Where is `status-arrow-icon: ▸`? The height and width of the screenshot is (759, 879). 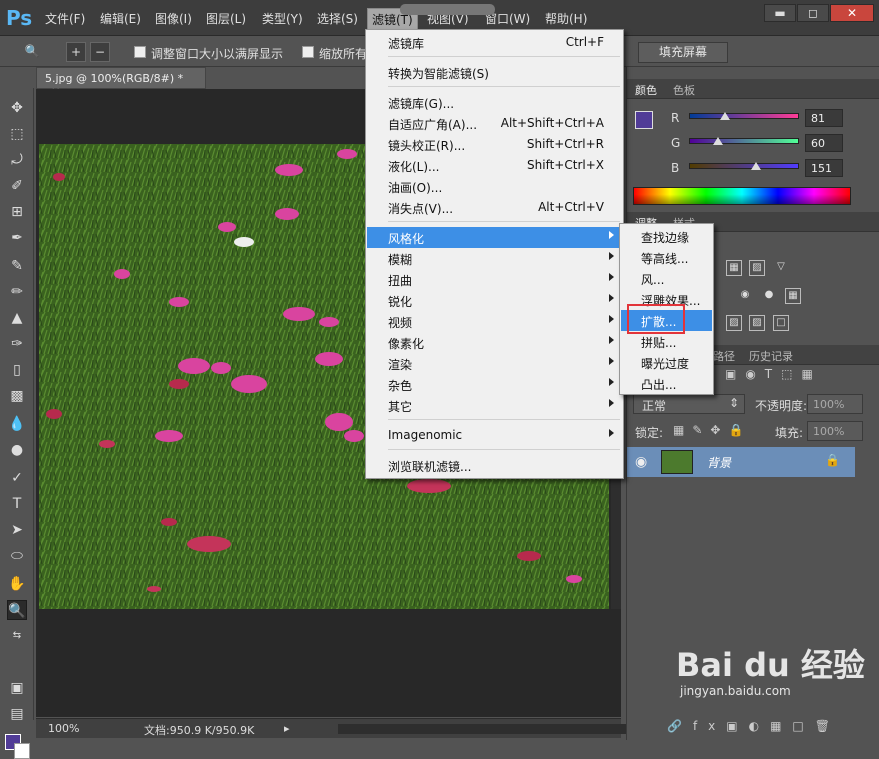 status-arrow-icon: ▸ is located at coordinates (287, 728).